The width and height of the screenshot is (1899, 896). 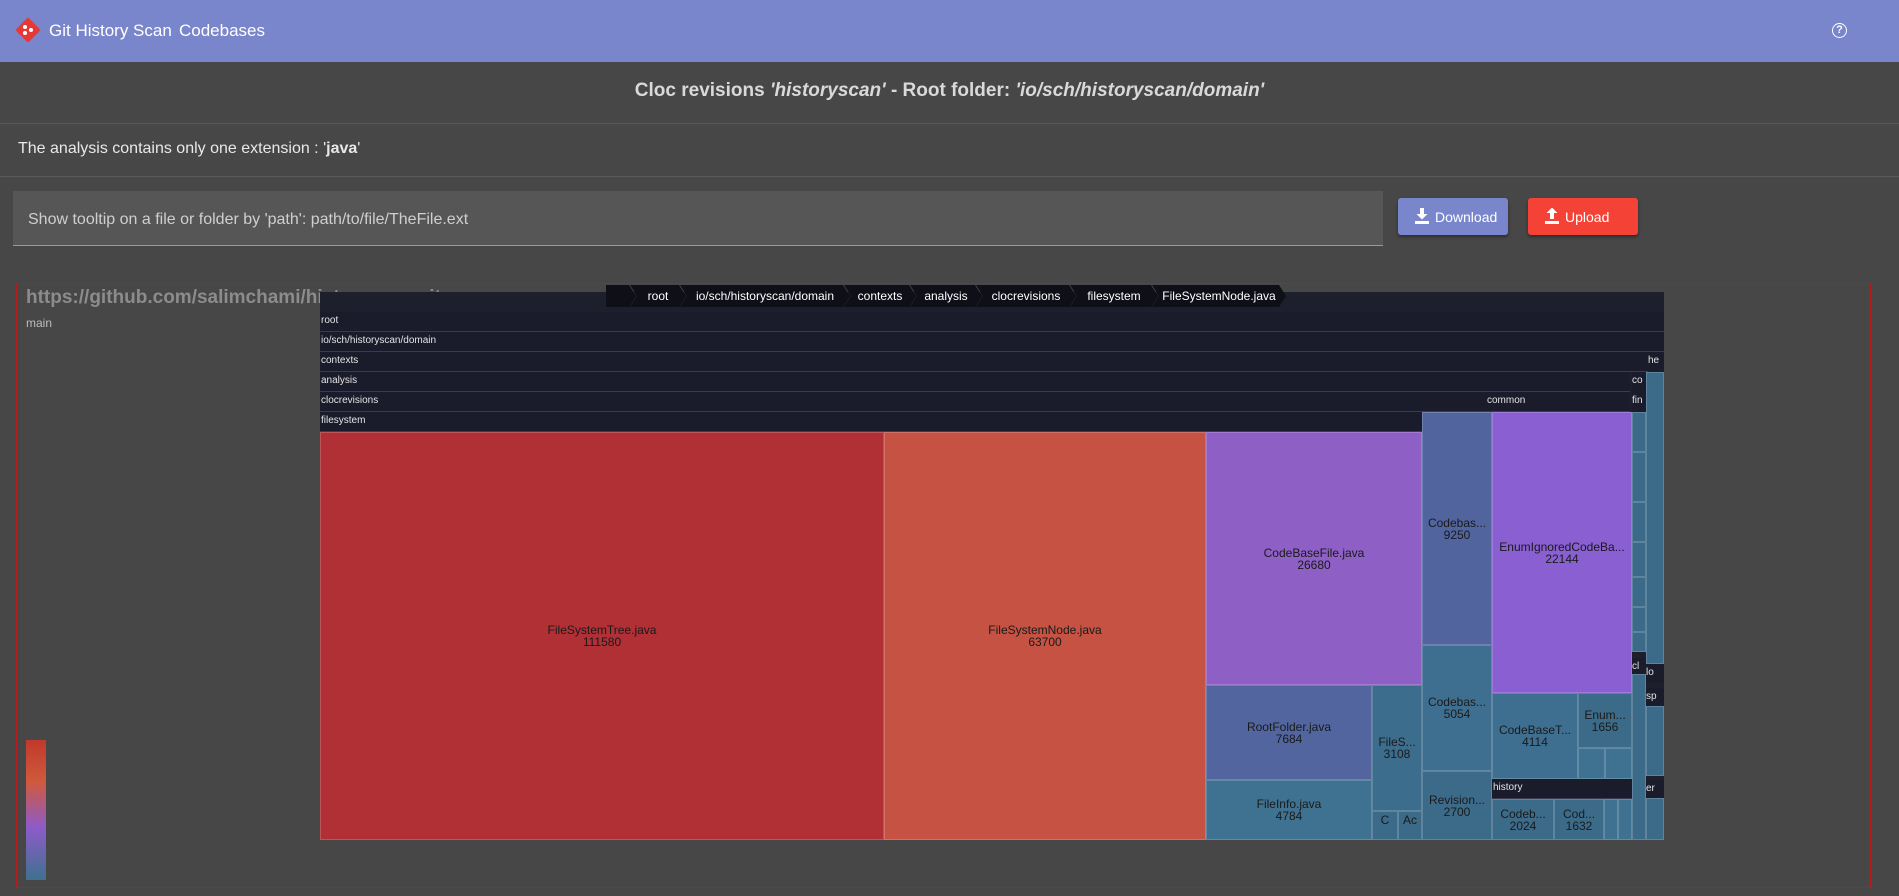 I want to click on breadcrumb-item: io/sch/historyscan/domain, so click(x=765, y=296).